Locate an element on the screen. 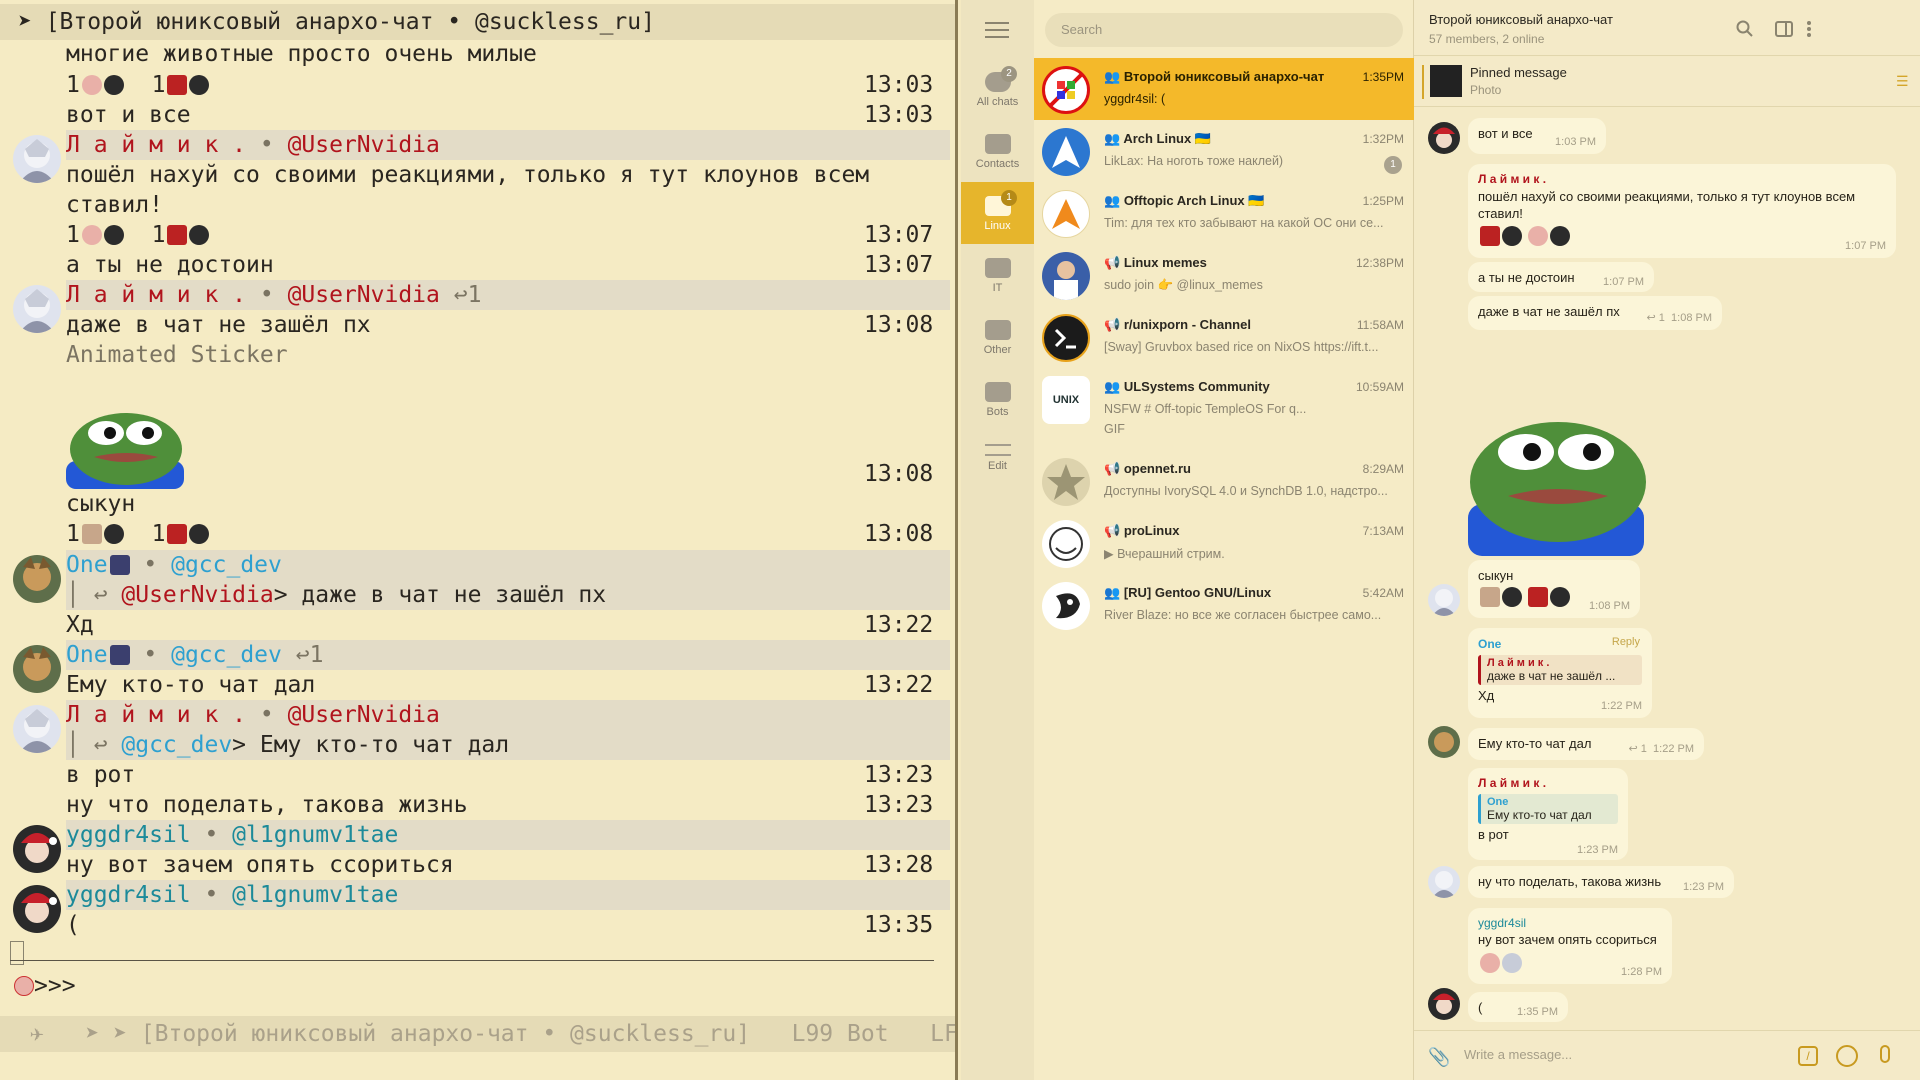  message-line: ну что поделать, такова жизнь is located at coordinates (267, 805).